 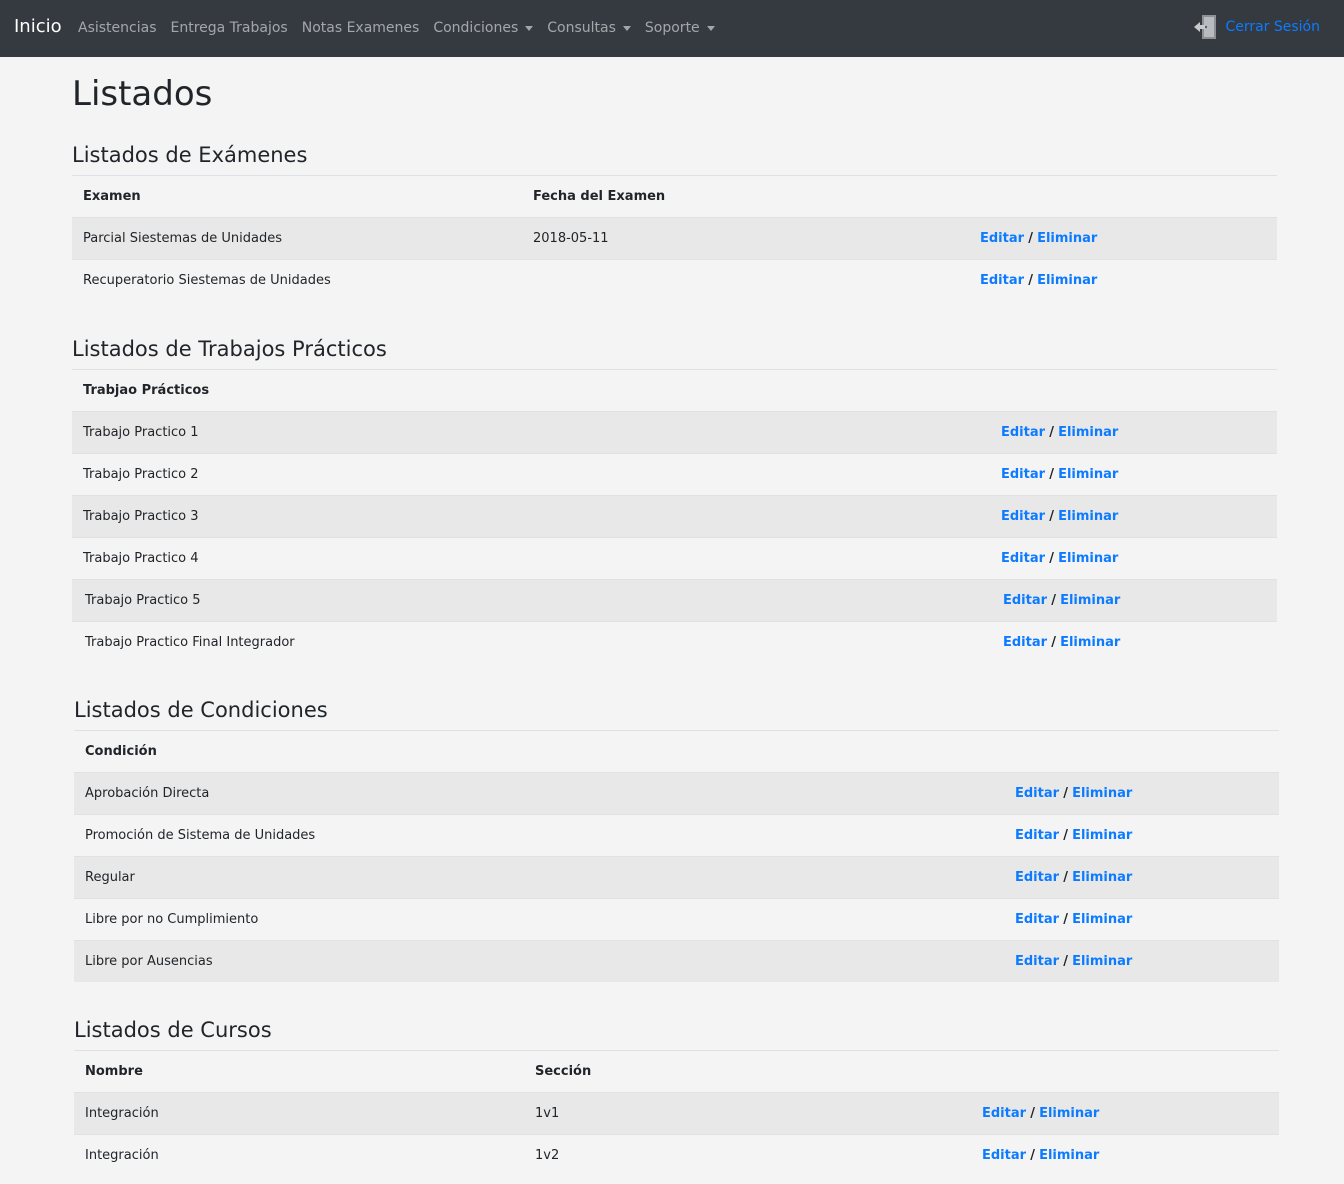 I want to click on cell-fecha: 2018-05-11, so click(x=571, y=238).